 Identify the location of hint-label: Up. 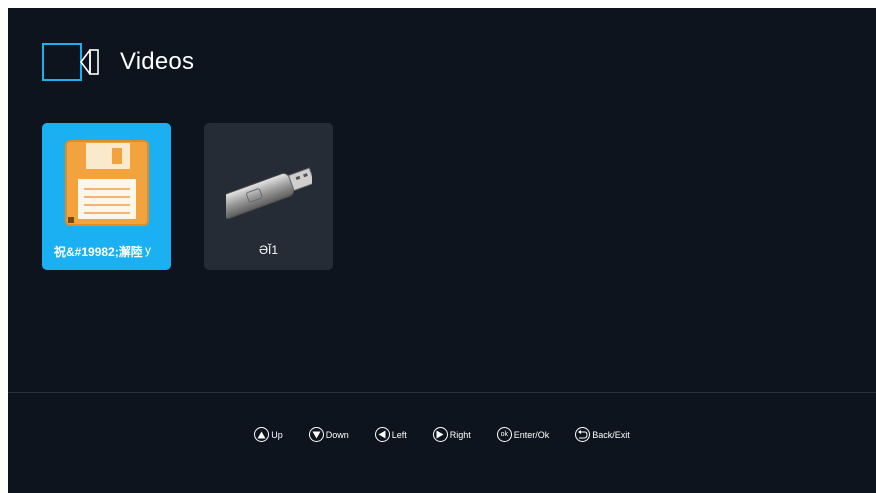
(277, 434).